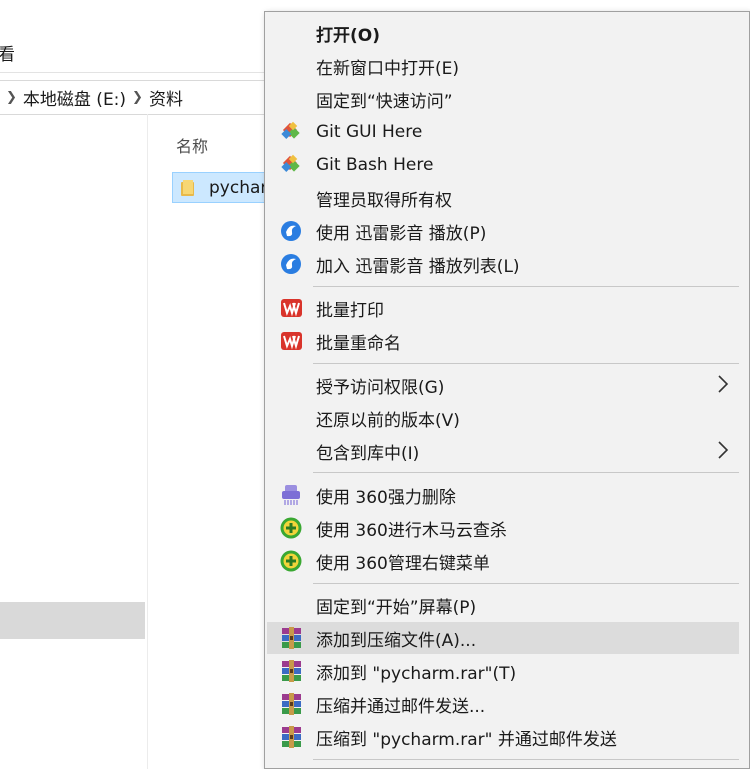 The width and height of the screenshot is (750, 769). Describe the element at coordinates (74, 97) in the screenshot. I see `breadcrumb-drive: 本地磁盘 (E:)` at that location.